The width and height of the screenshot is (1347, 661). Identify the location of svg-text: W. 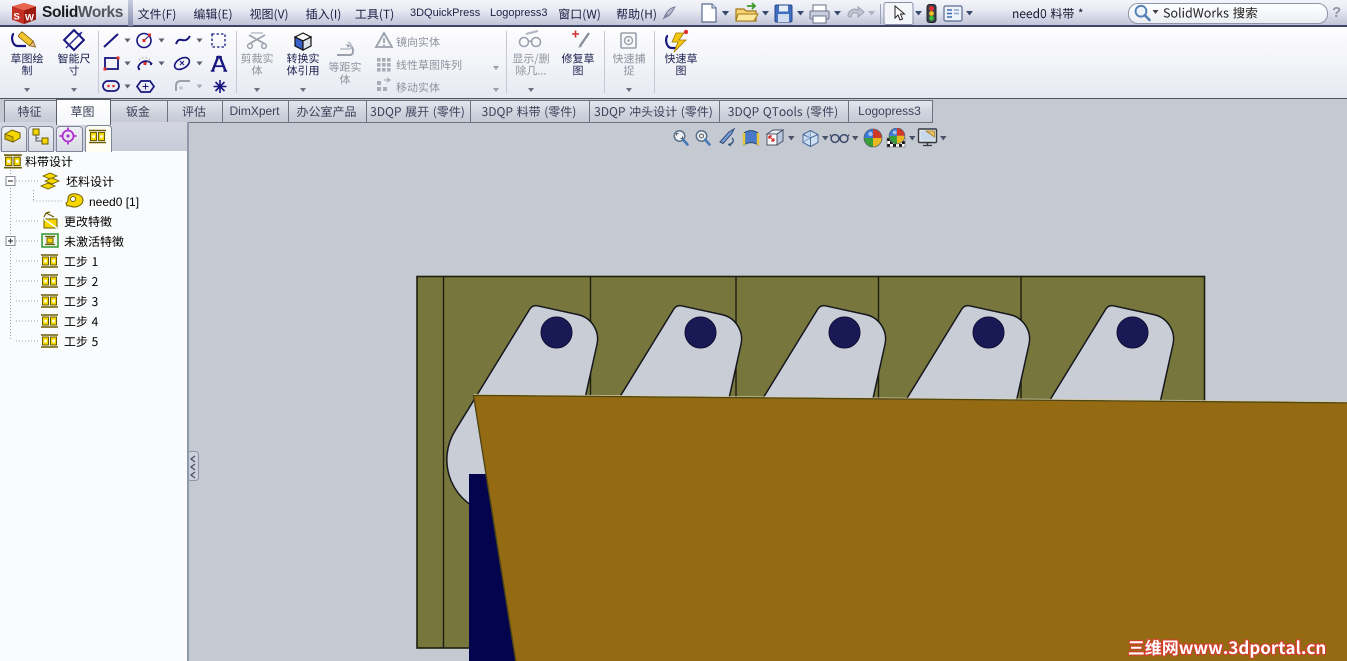
(29, 18).